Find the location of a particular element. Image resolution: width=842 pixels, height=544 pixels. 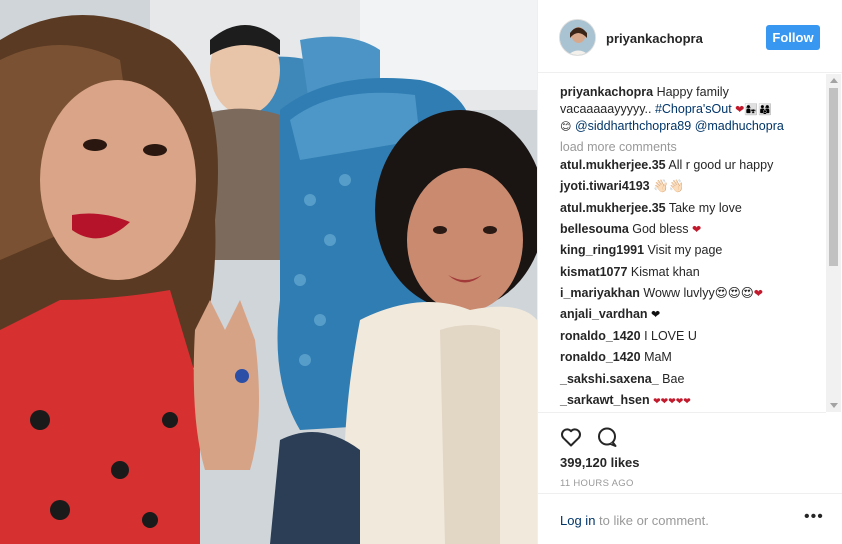

scroll-up-arrow-icon is located at coordinates (834, 80).